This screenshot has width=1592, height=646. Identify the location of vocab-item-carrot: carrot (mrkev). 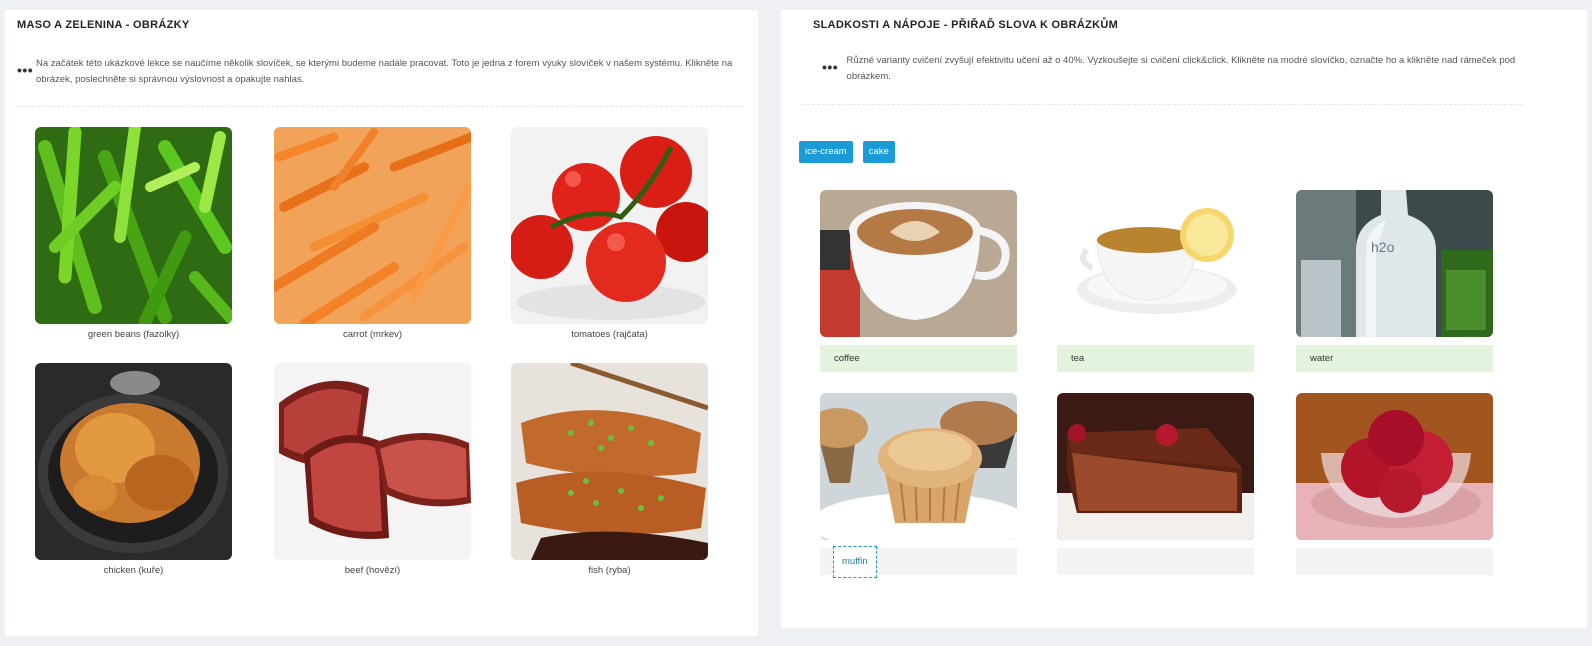
(372, 233).